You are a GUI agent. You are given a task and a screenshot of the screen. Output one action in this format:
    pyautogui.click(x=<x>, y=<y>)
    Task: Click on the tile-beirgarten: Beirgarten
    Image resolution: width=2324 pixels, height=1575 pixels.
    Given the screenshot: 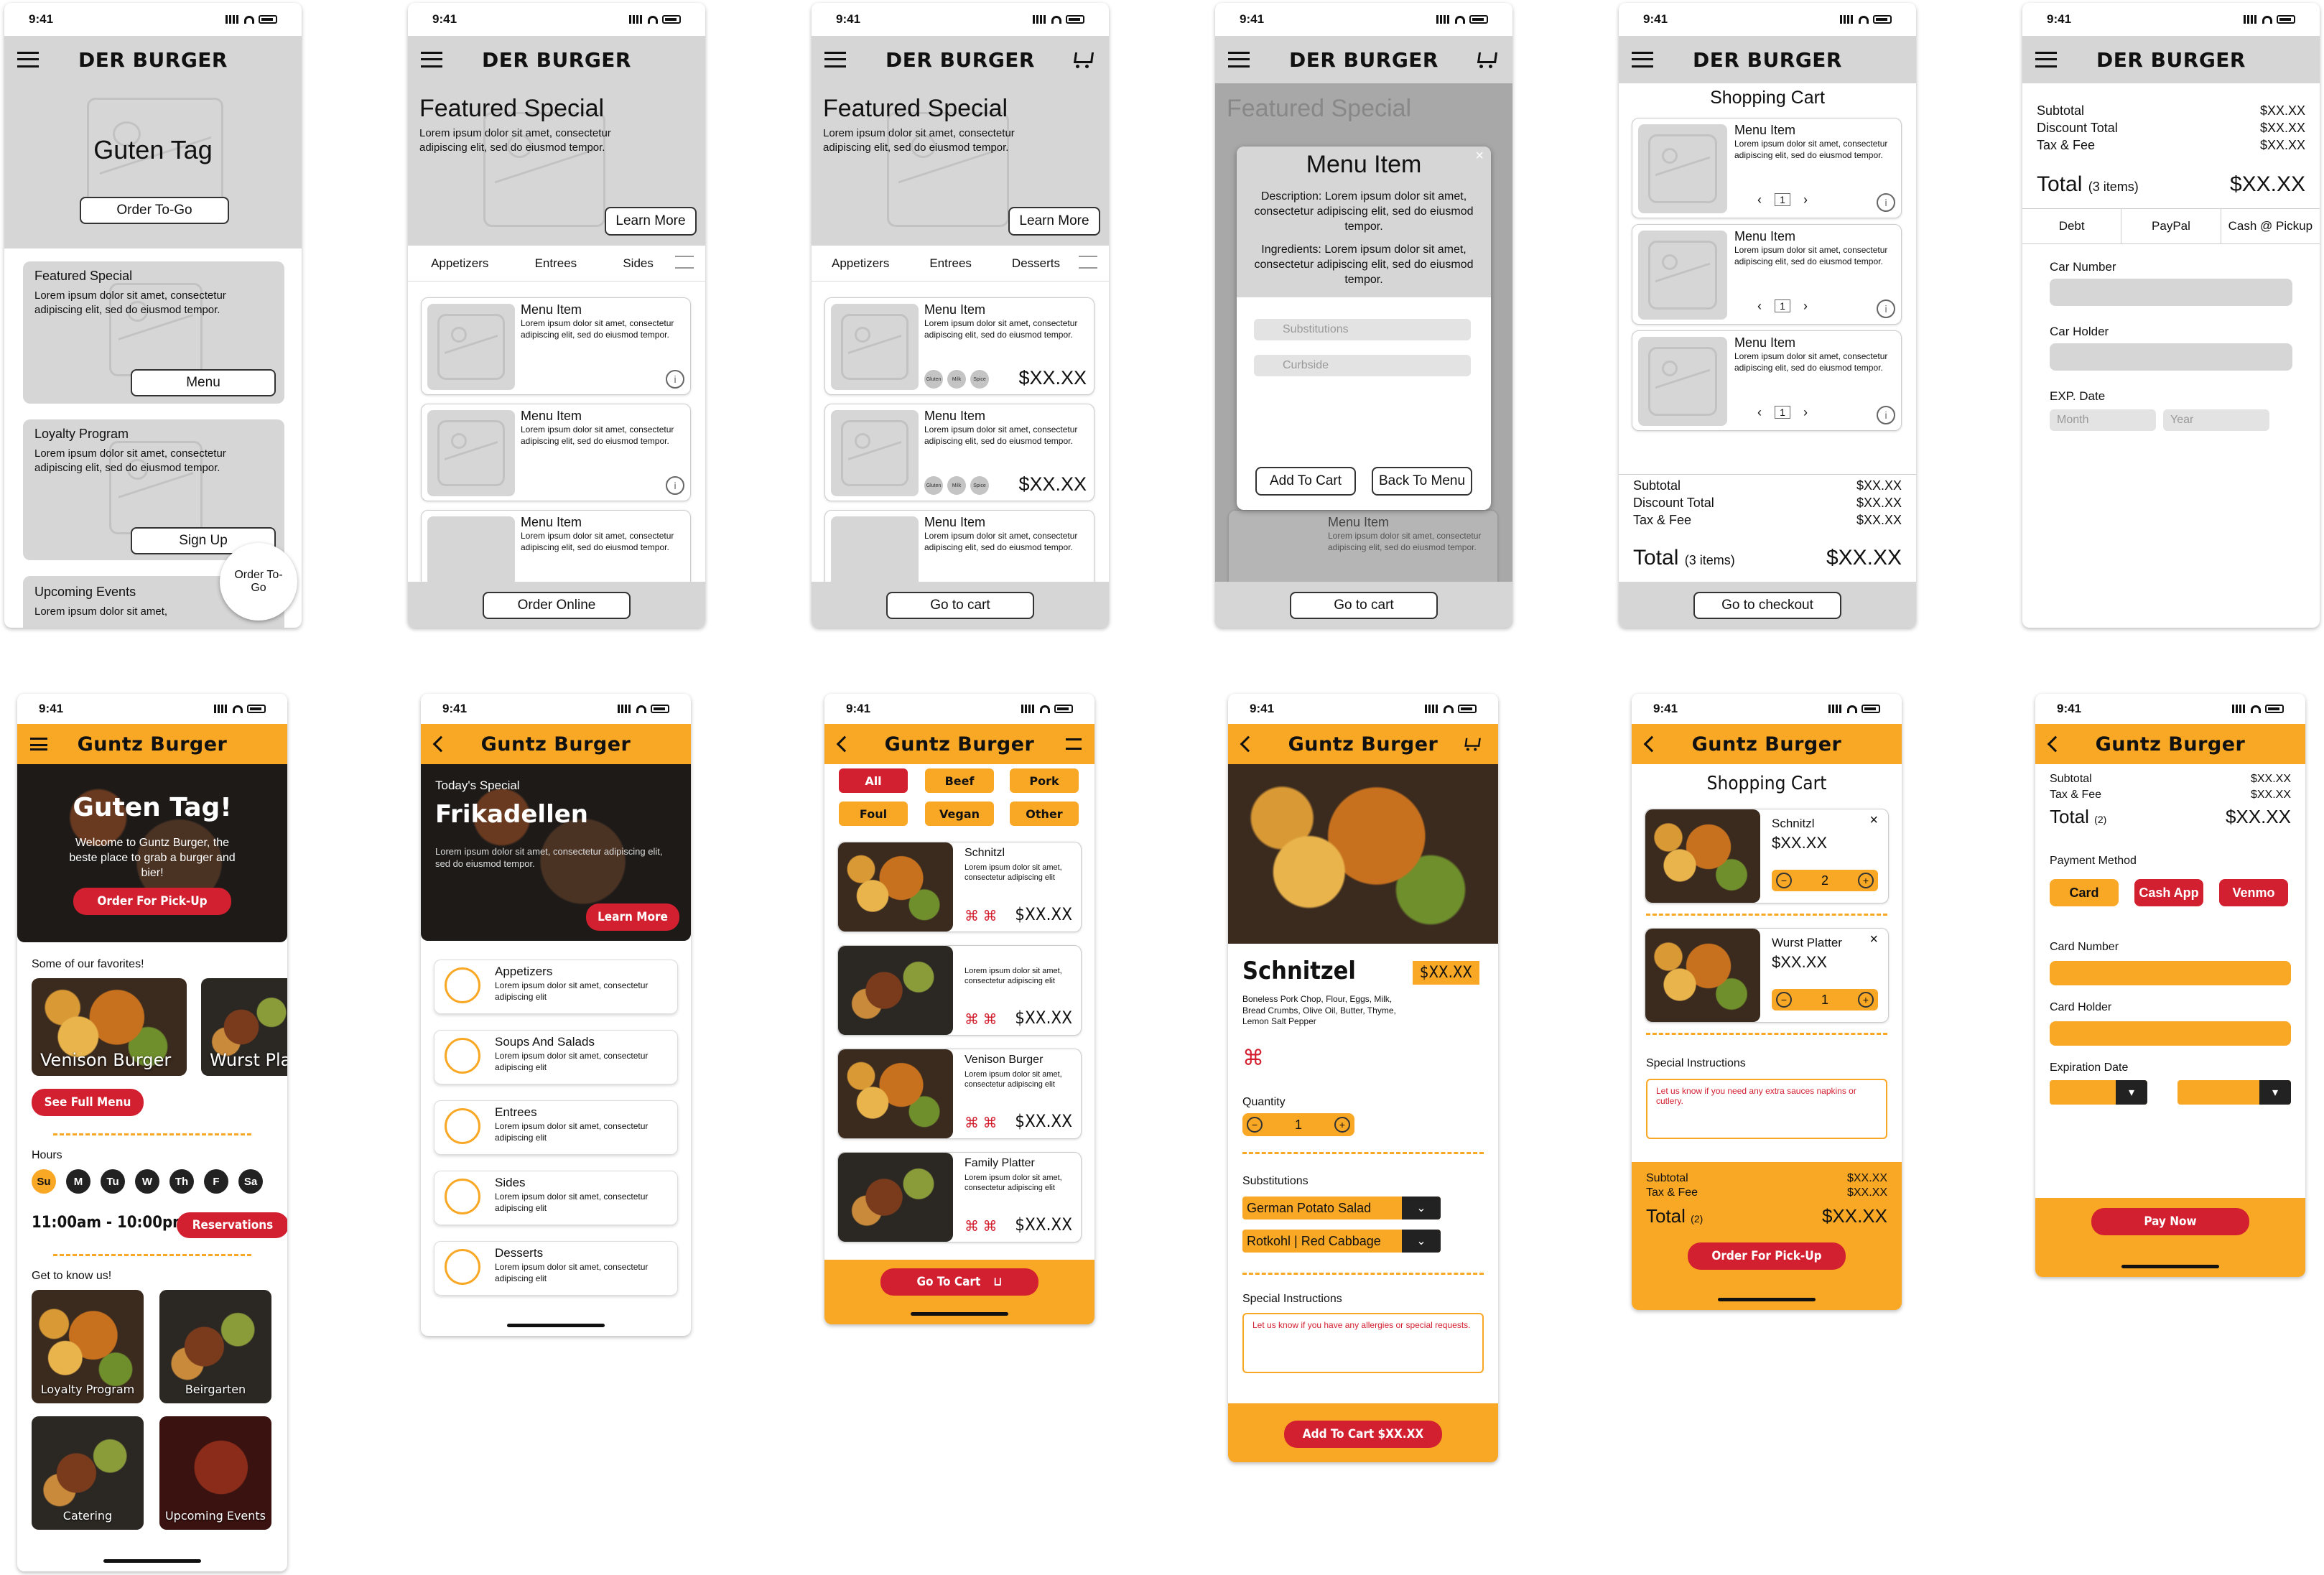 What is the action you would take?
    pyautogui.click(x=215, y=1346)
    